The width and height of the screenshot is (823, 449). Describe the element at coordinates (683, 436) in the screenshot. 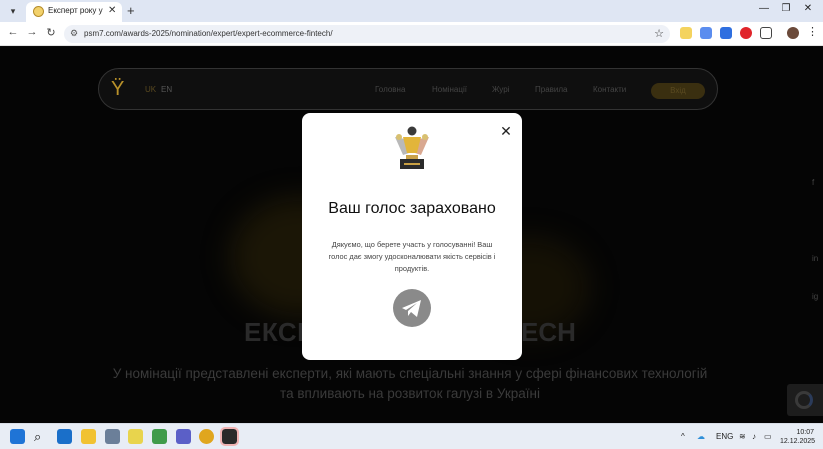

I see `tray-chevron-icon: ^` at that location.